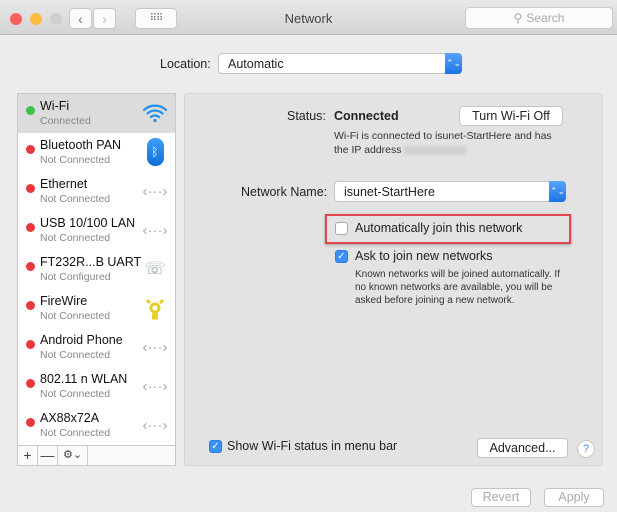 The width and height of the screenshot is (617, 512). Describe the element at coordinates (84, 379) in the screenshot. I see `service-name: 802.11 n WLAN` at that location.